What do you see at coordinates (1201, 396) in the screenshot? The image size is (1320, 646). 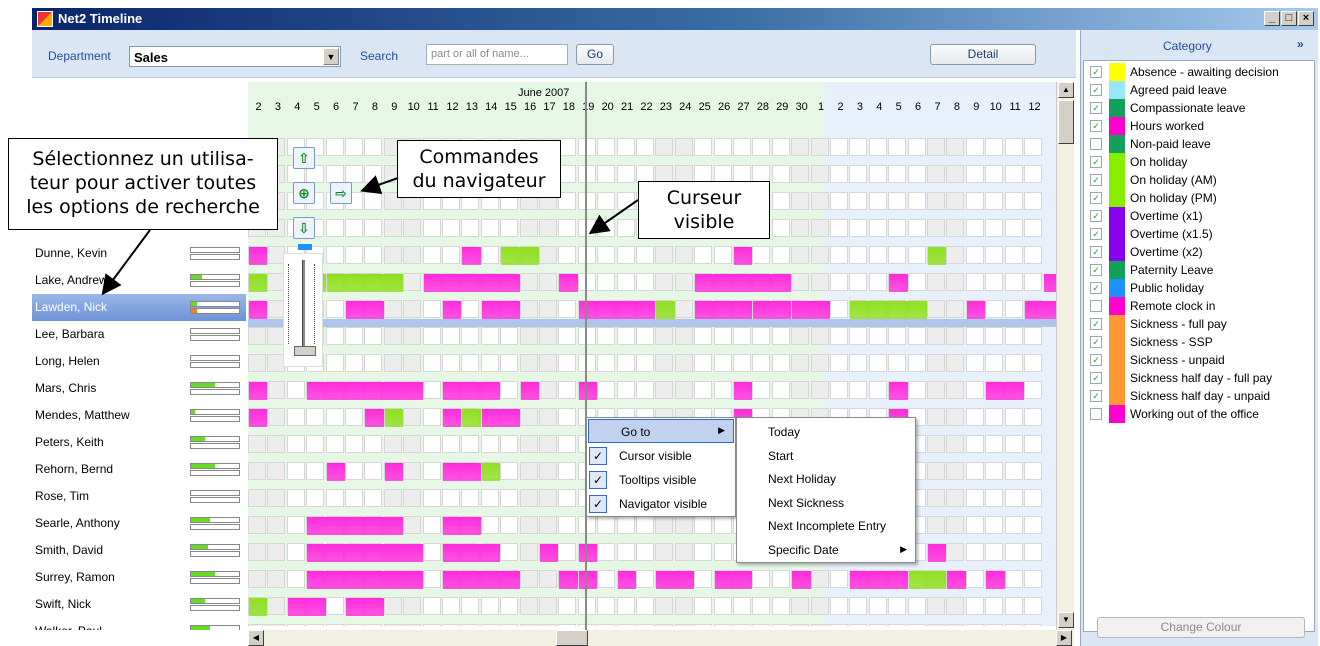 I see `category-item: ✓ Sickness half day - unpaid` at bounding box center [1201, 396].